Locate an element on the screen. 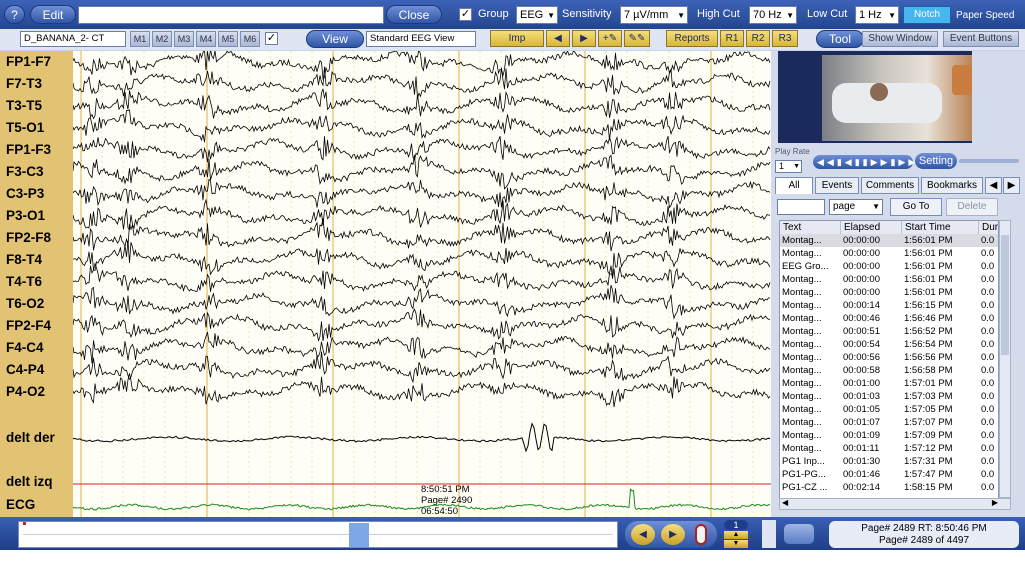 Image resolution: width=1025 pixels, height=585 pixels. page-forward-button: ▶ is located at coordinates (673, 534).